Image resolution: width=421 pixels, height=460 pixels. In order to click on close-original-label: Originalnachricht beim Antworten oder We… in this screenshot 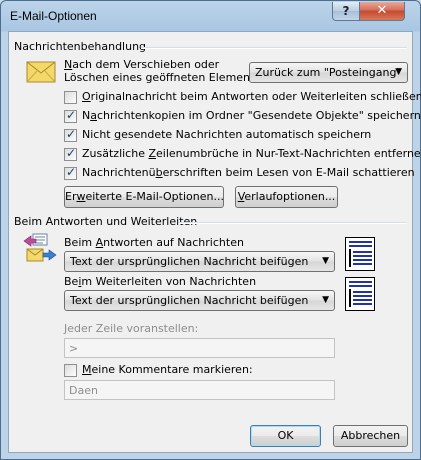, I will do `click(251, 96)`.